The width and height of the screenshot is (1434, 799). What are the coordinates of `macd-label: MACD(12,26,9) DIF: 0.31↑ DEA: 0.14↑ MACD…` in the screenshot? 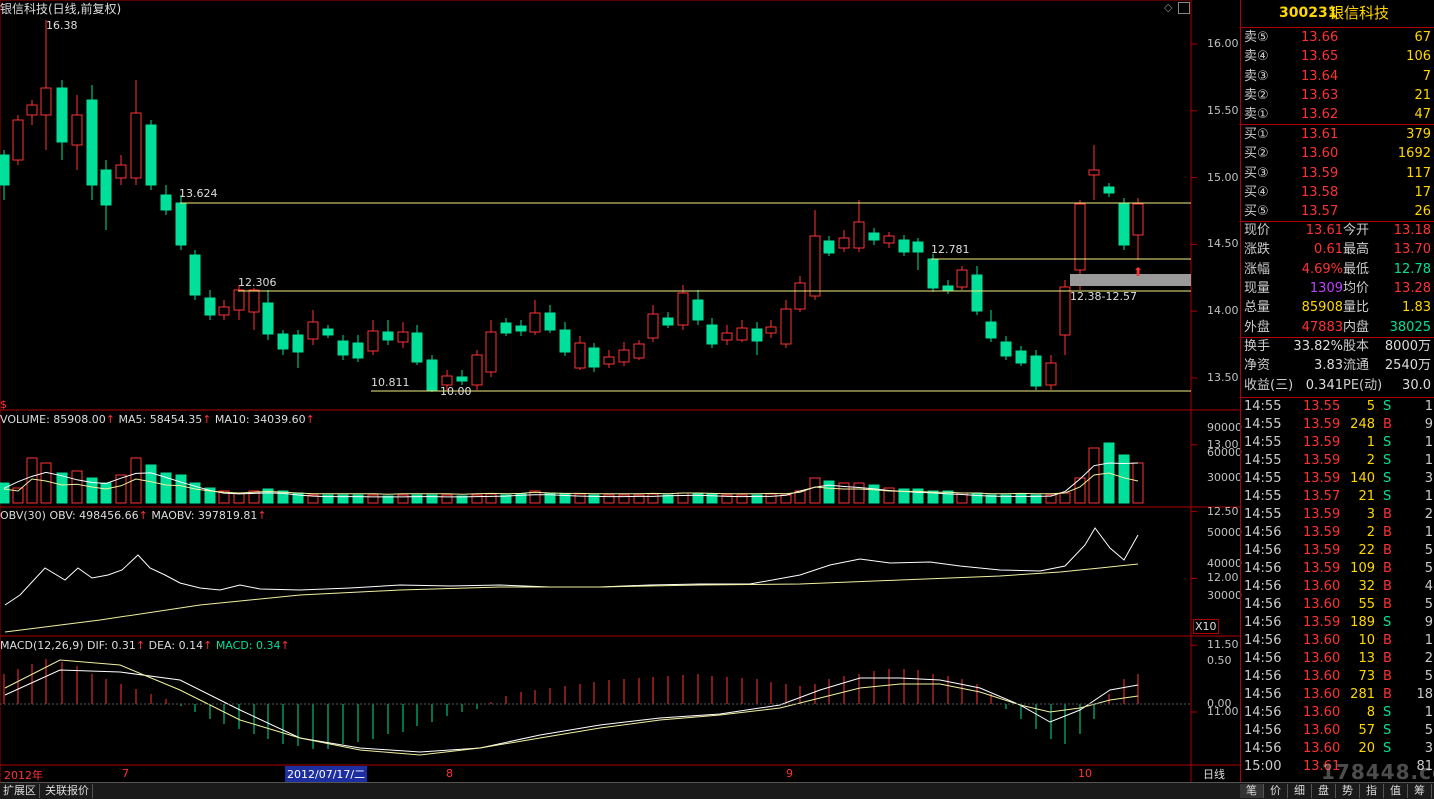 It's located at (145, 645).